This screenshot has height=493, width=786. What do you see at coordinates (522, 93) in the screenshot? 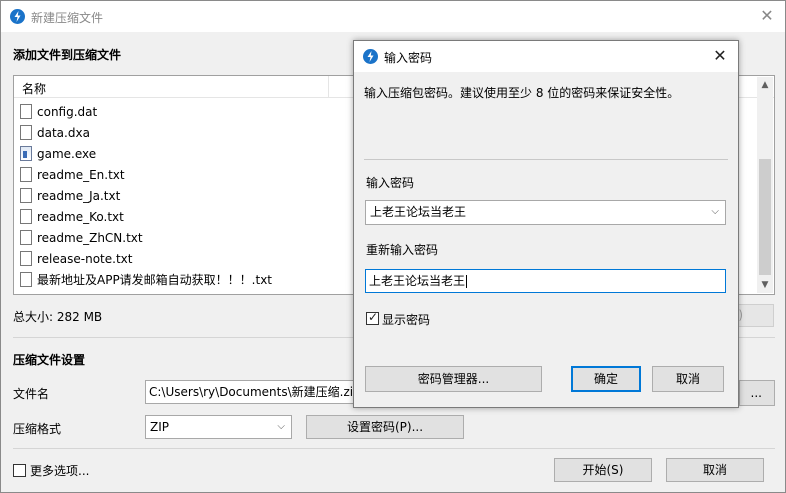
I see `dialog-description: 输入压缩包密码。建议使用至少 8 位的密码来保证安全性。` at bounding box center [522, 93].